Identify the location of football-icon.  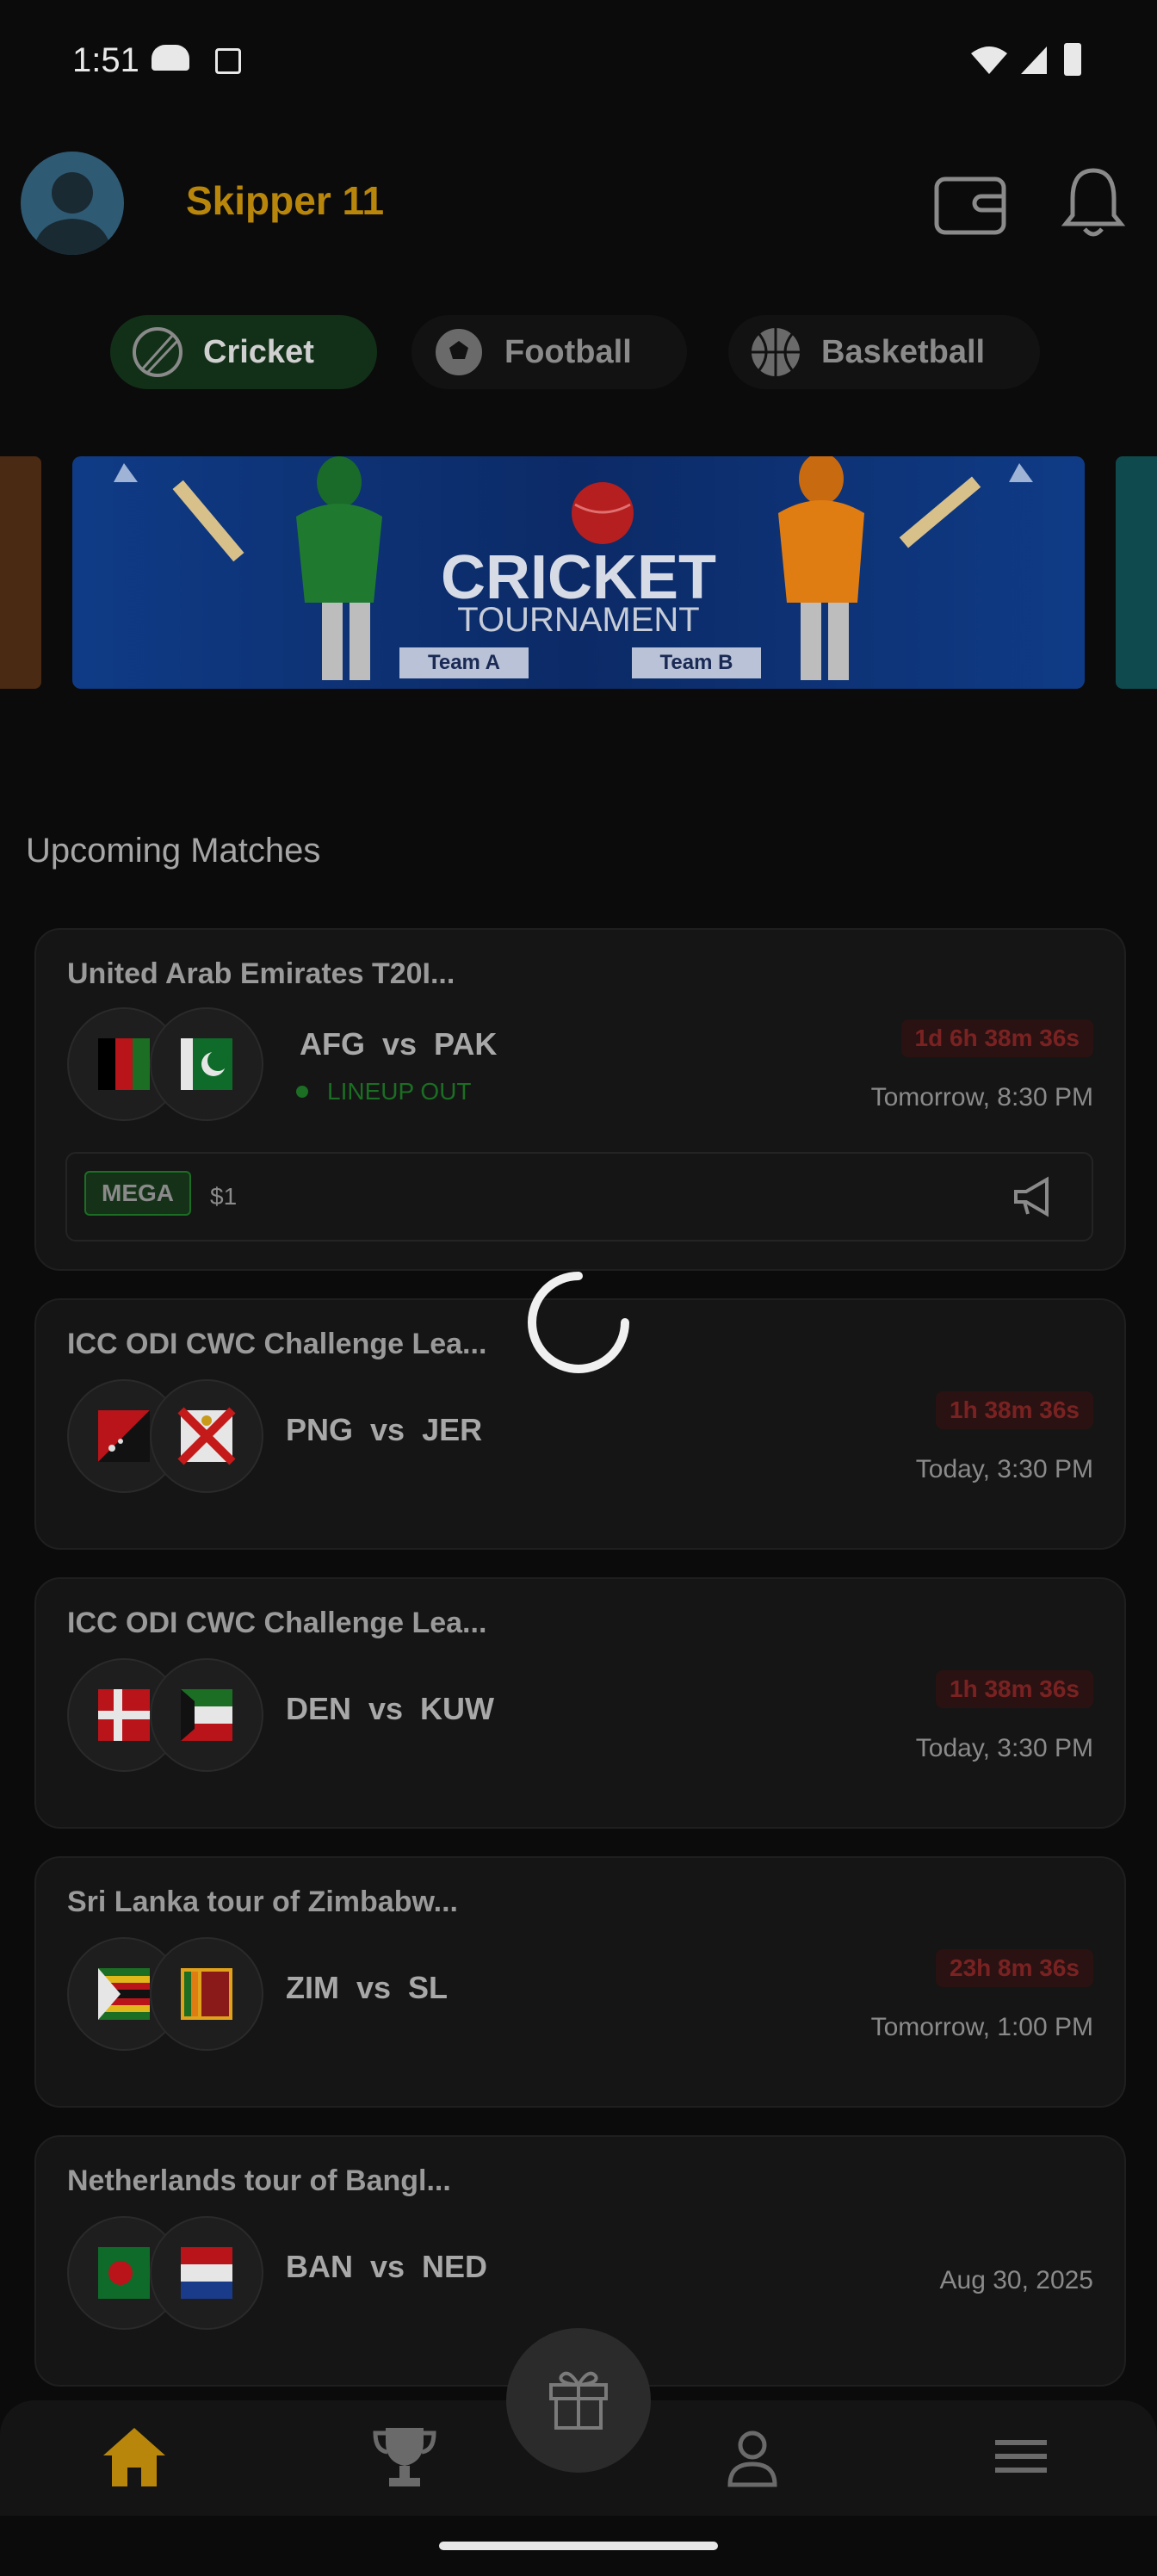
(459, 352).